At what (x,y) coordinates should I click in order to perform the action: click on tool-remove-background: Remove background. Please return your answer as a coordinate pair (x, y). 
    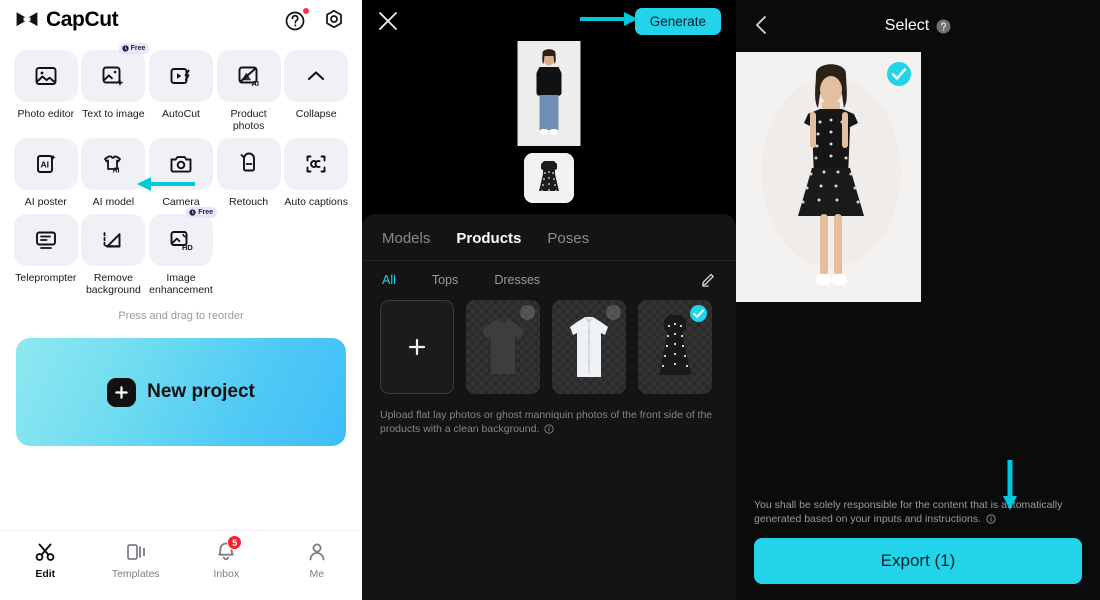
    Looking at the image, I should click on (114, 253).